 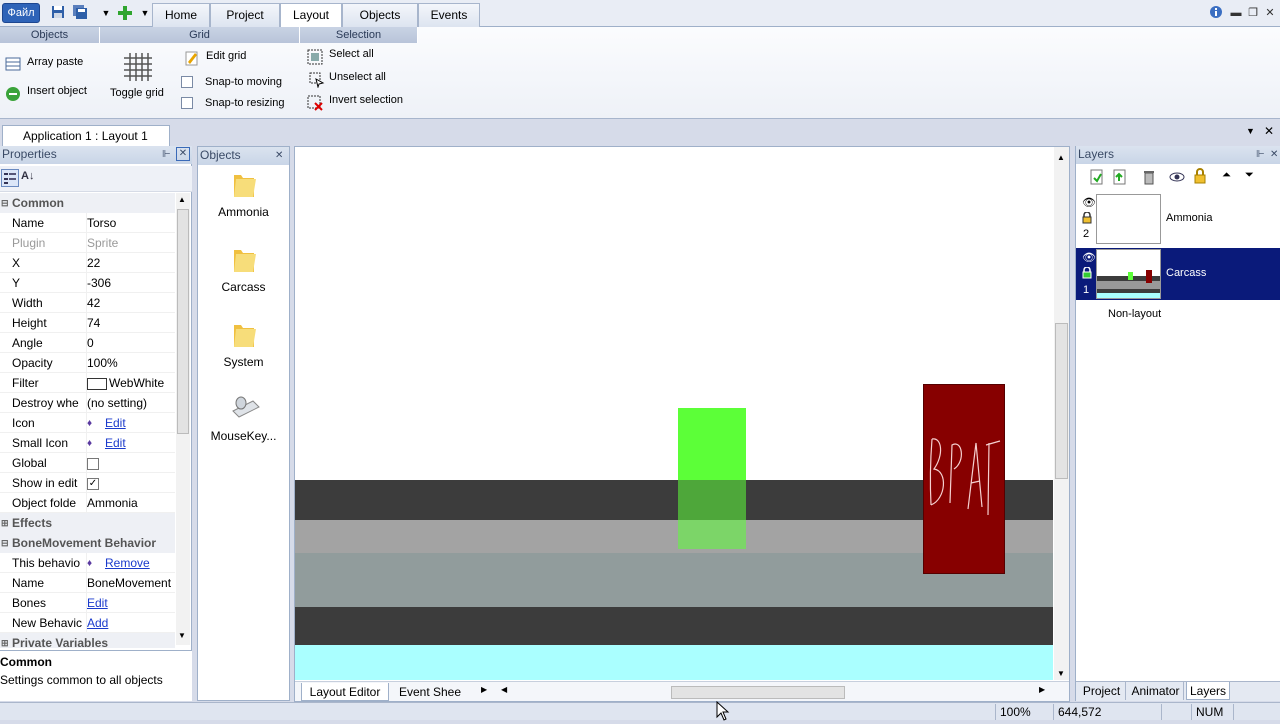 What do you see at coordinates (1208, 691) in the screenshot?
I see `tab-layers: Layers` at bounding box center [1208, 691].